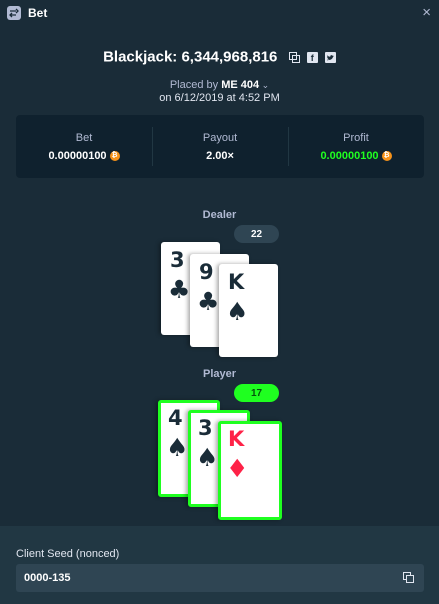 This screenshot has width=439, height=604. I want to click on placed-user: ME 404, so click(240, 85).